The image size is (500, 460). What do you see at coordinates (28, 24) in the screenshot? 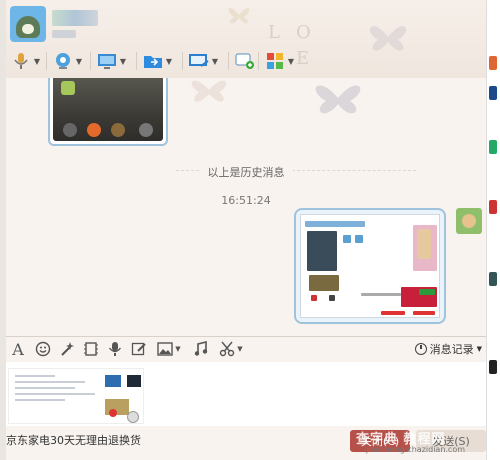
I see `contact-avatar` at bounding box center [28, 24].